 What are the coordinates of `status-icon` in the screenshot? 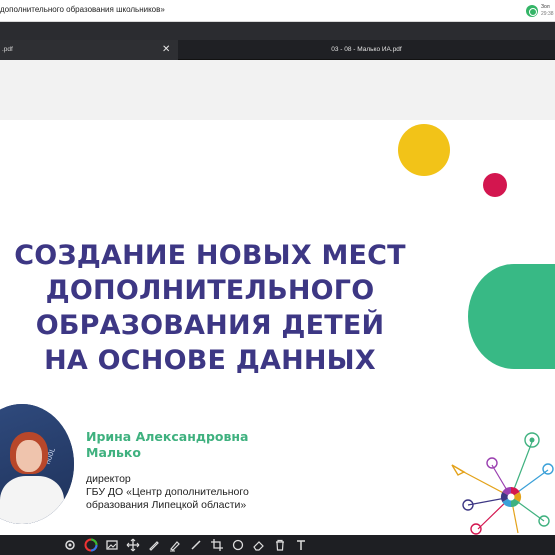 It's located at (532, 11).